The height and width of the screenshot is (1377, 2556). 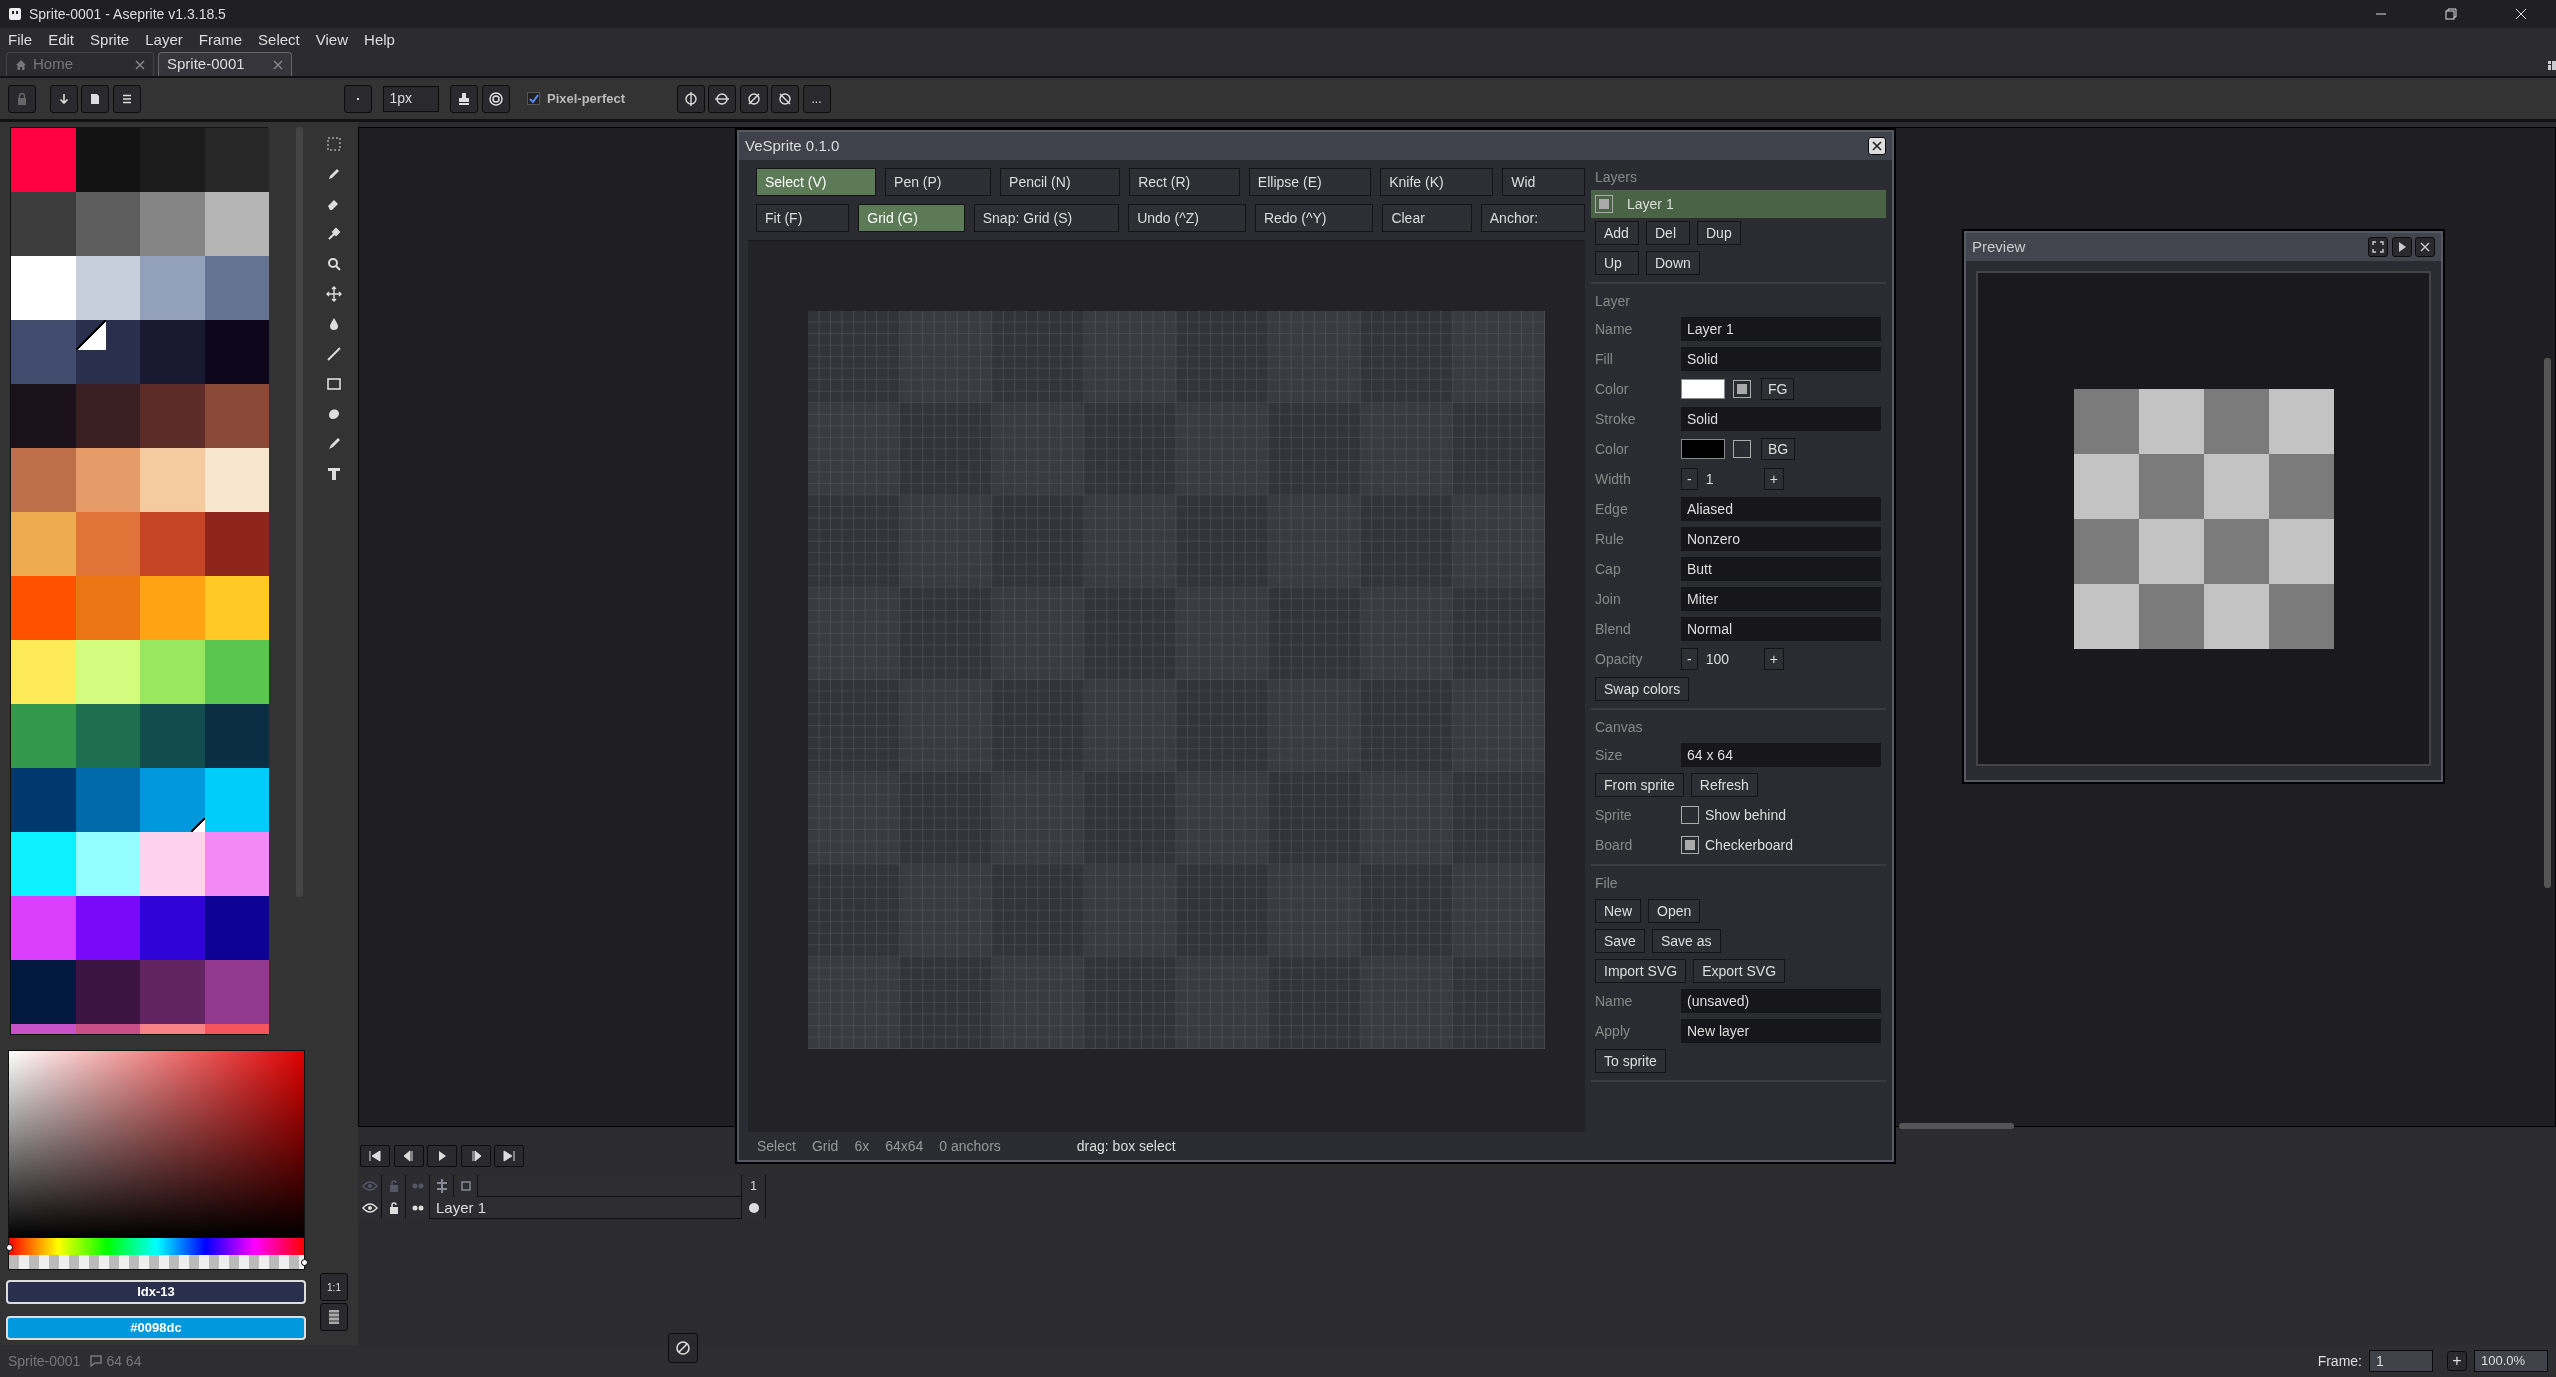 I want to click on close-button, so click(x=2425, y=247).